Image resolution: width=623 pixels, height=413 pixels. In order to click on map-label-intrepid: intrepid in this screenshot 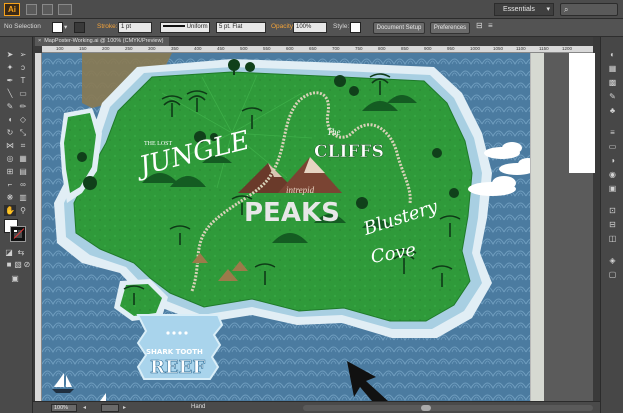, I will do `click(300, 190)`.